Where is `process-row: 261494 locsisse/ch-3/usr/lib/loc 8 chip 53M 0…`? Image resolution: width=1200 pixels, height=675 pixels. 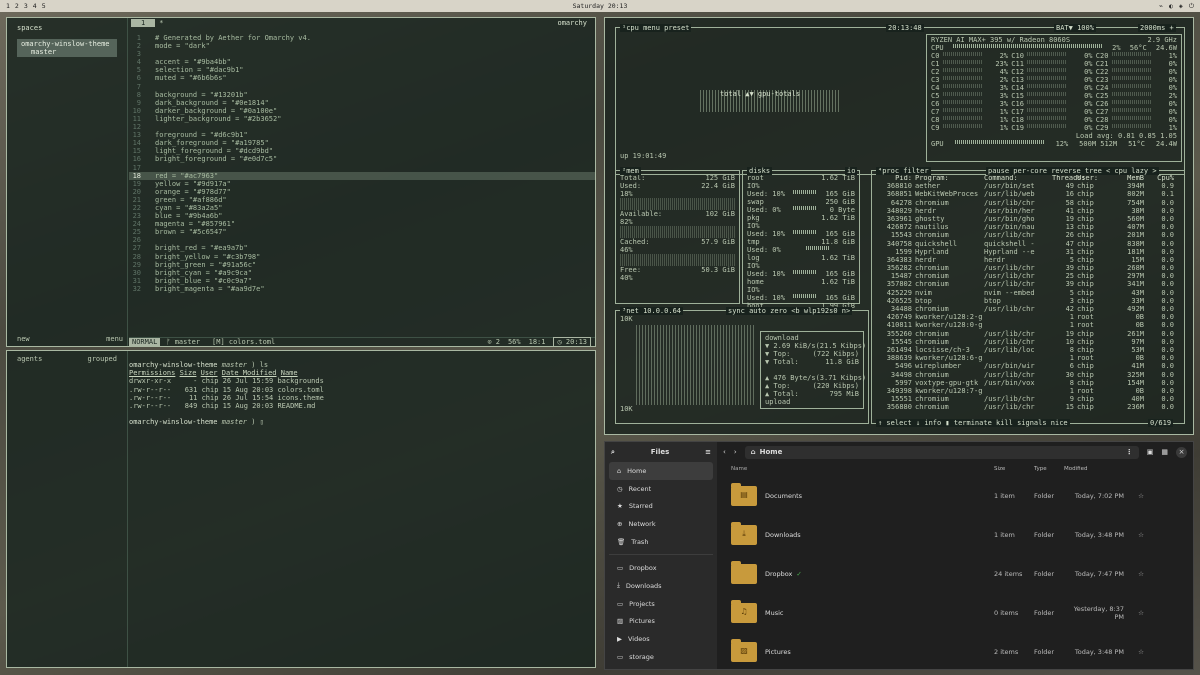 process-row: 261494 locsisse/ch-3/usr/lib/loc 8 chip 53M 0… is located at coordinates (1028, 350).